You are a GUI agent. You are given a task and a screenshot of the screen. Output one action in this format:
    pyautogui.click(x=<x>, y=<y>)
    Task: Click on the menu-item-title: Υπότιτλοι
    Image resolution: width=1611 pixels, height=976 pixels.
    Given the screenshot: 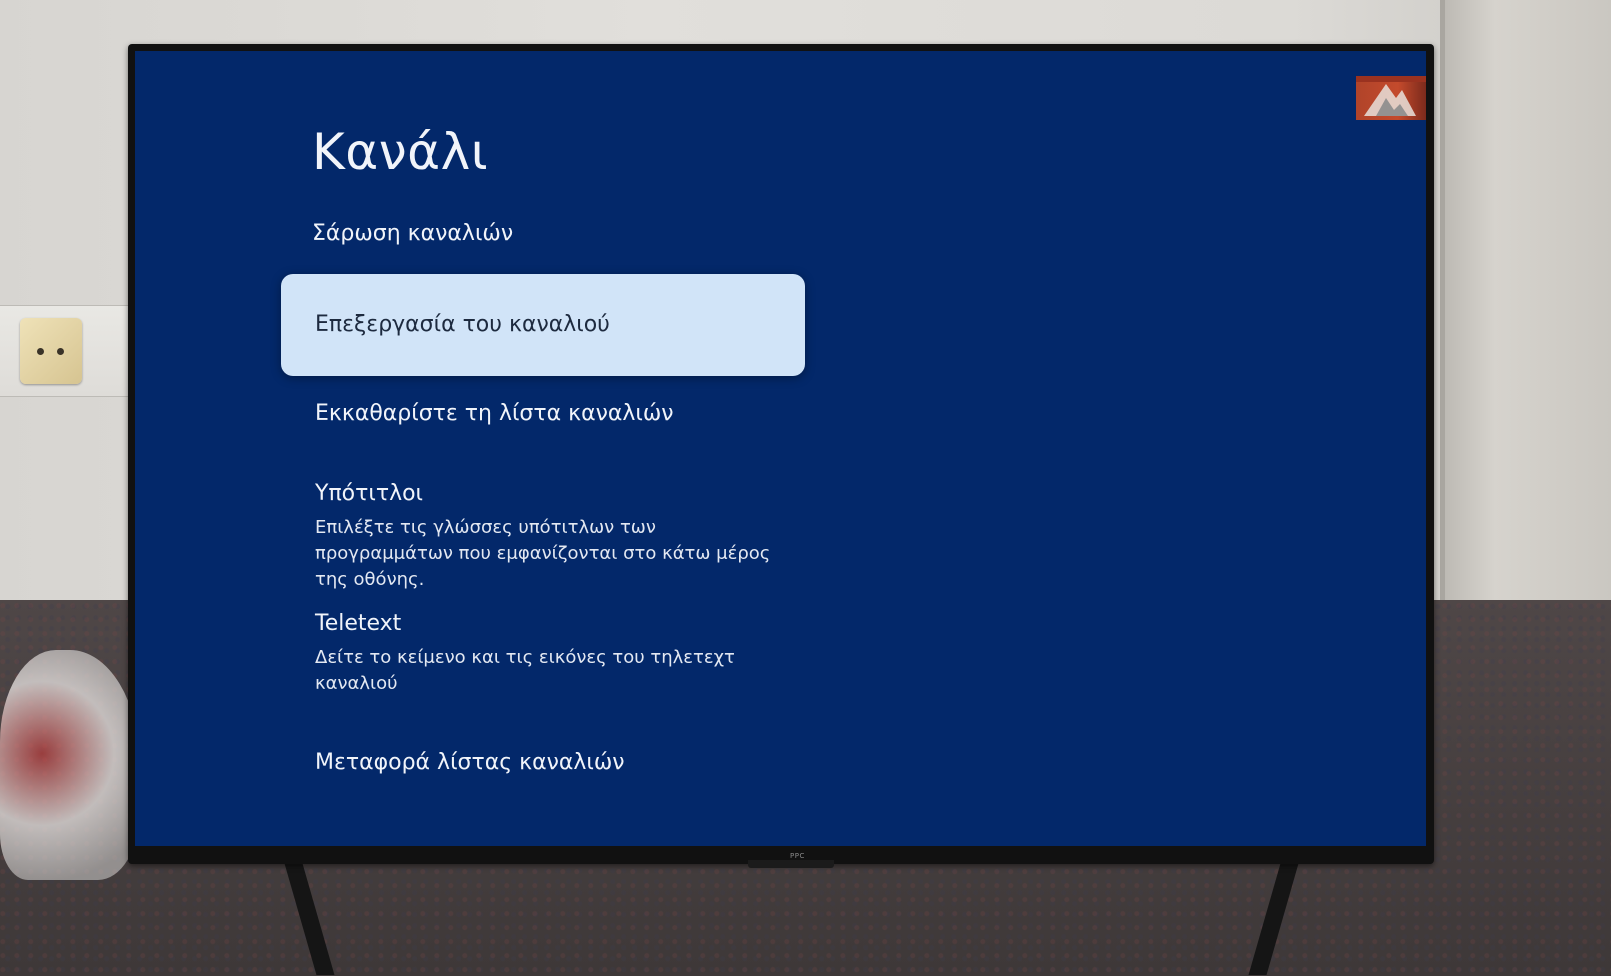 What is the action you would take?
    pyautogui.click(x=369, y=493)
    